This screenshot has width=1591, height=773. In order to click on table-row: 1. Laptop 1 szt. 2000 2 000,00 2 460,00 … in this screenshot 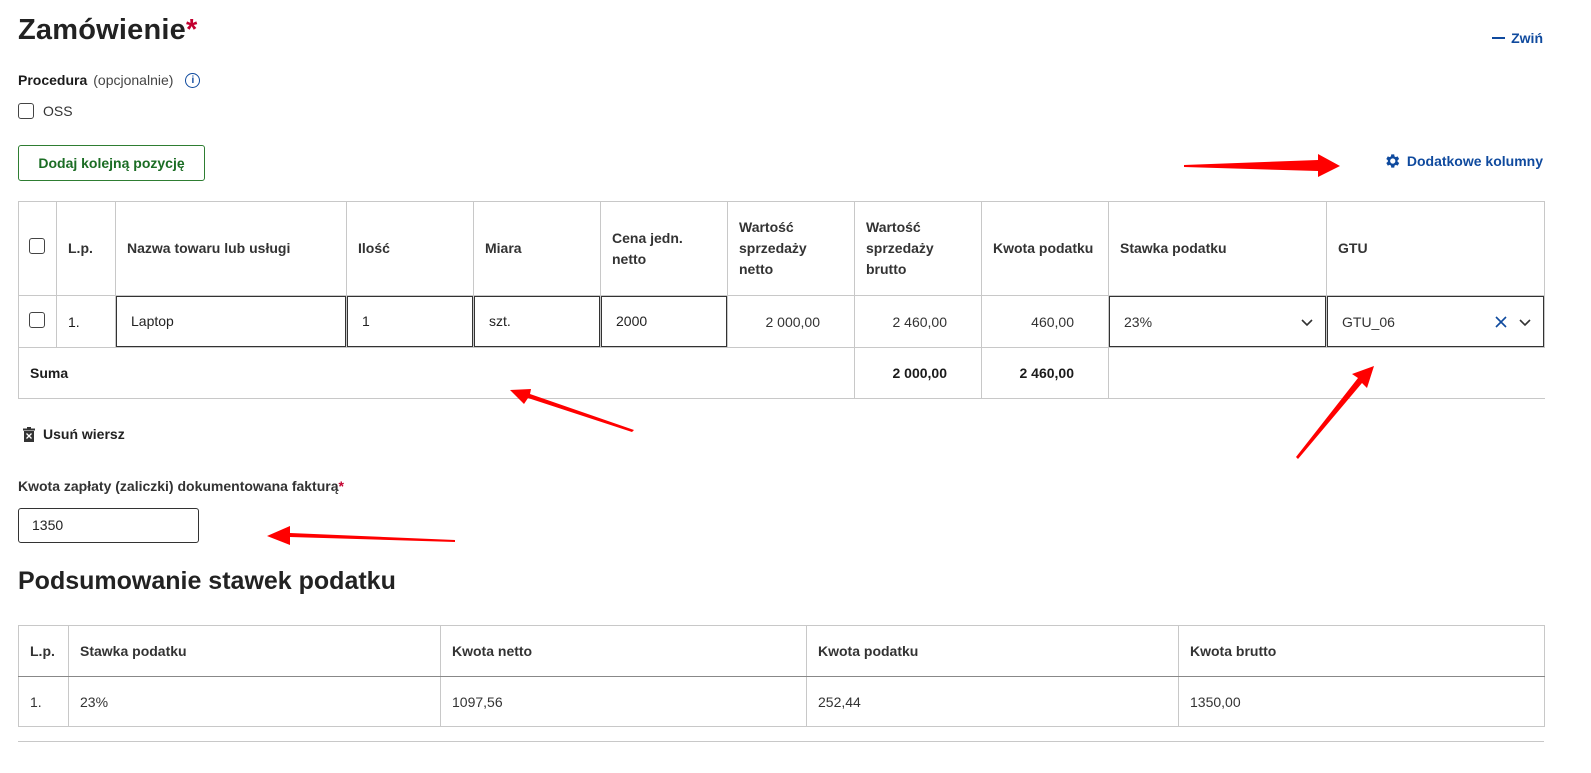, I will do `click(781, 321)`.